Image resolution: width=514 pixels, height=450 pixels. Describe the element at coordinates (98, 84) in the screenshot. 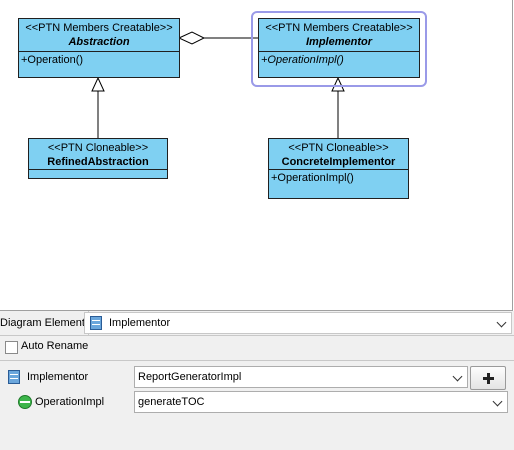

I see `generalization-arrowhead` at that location.